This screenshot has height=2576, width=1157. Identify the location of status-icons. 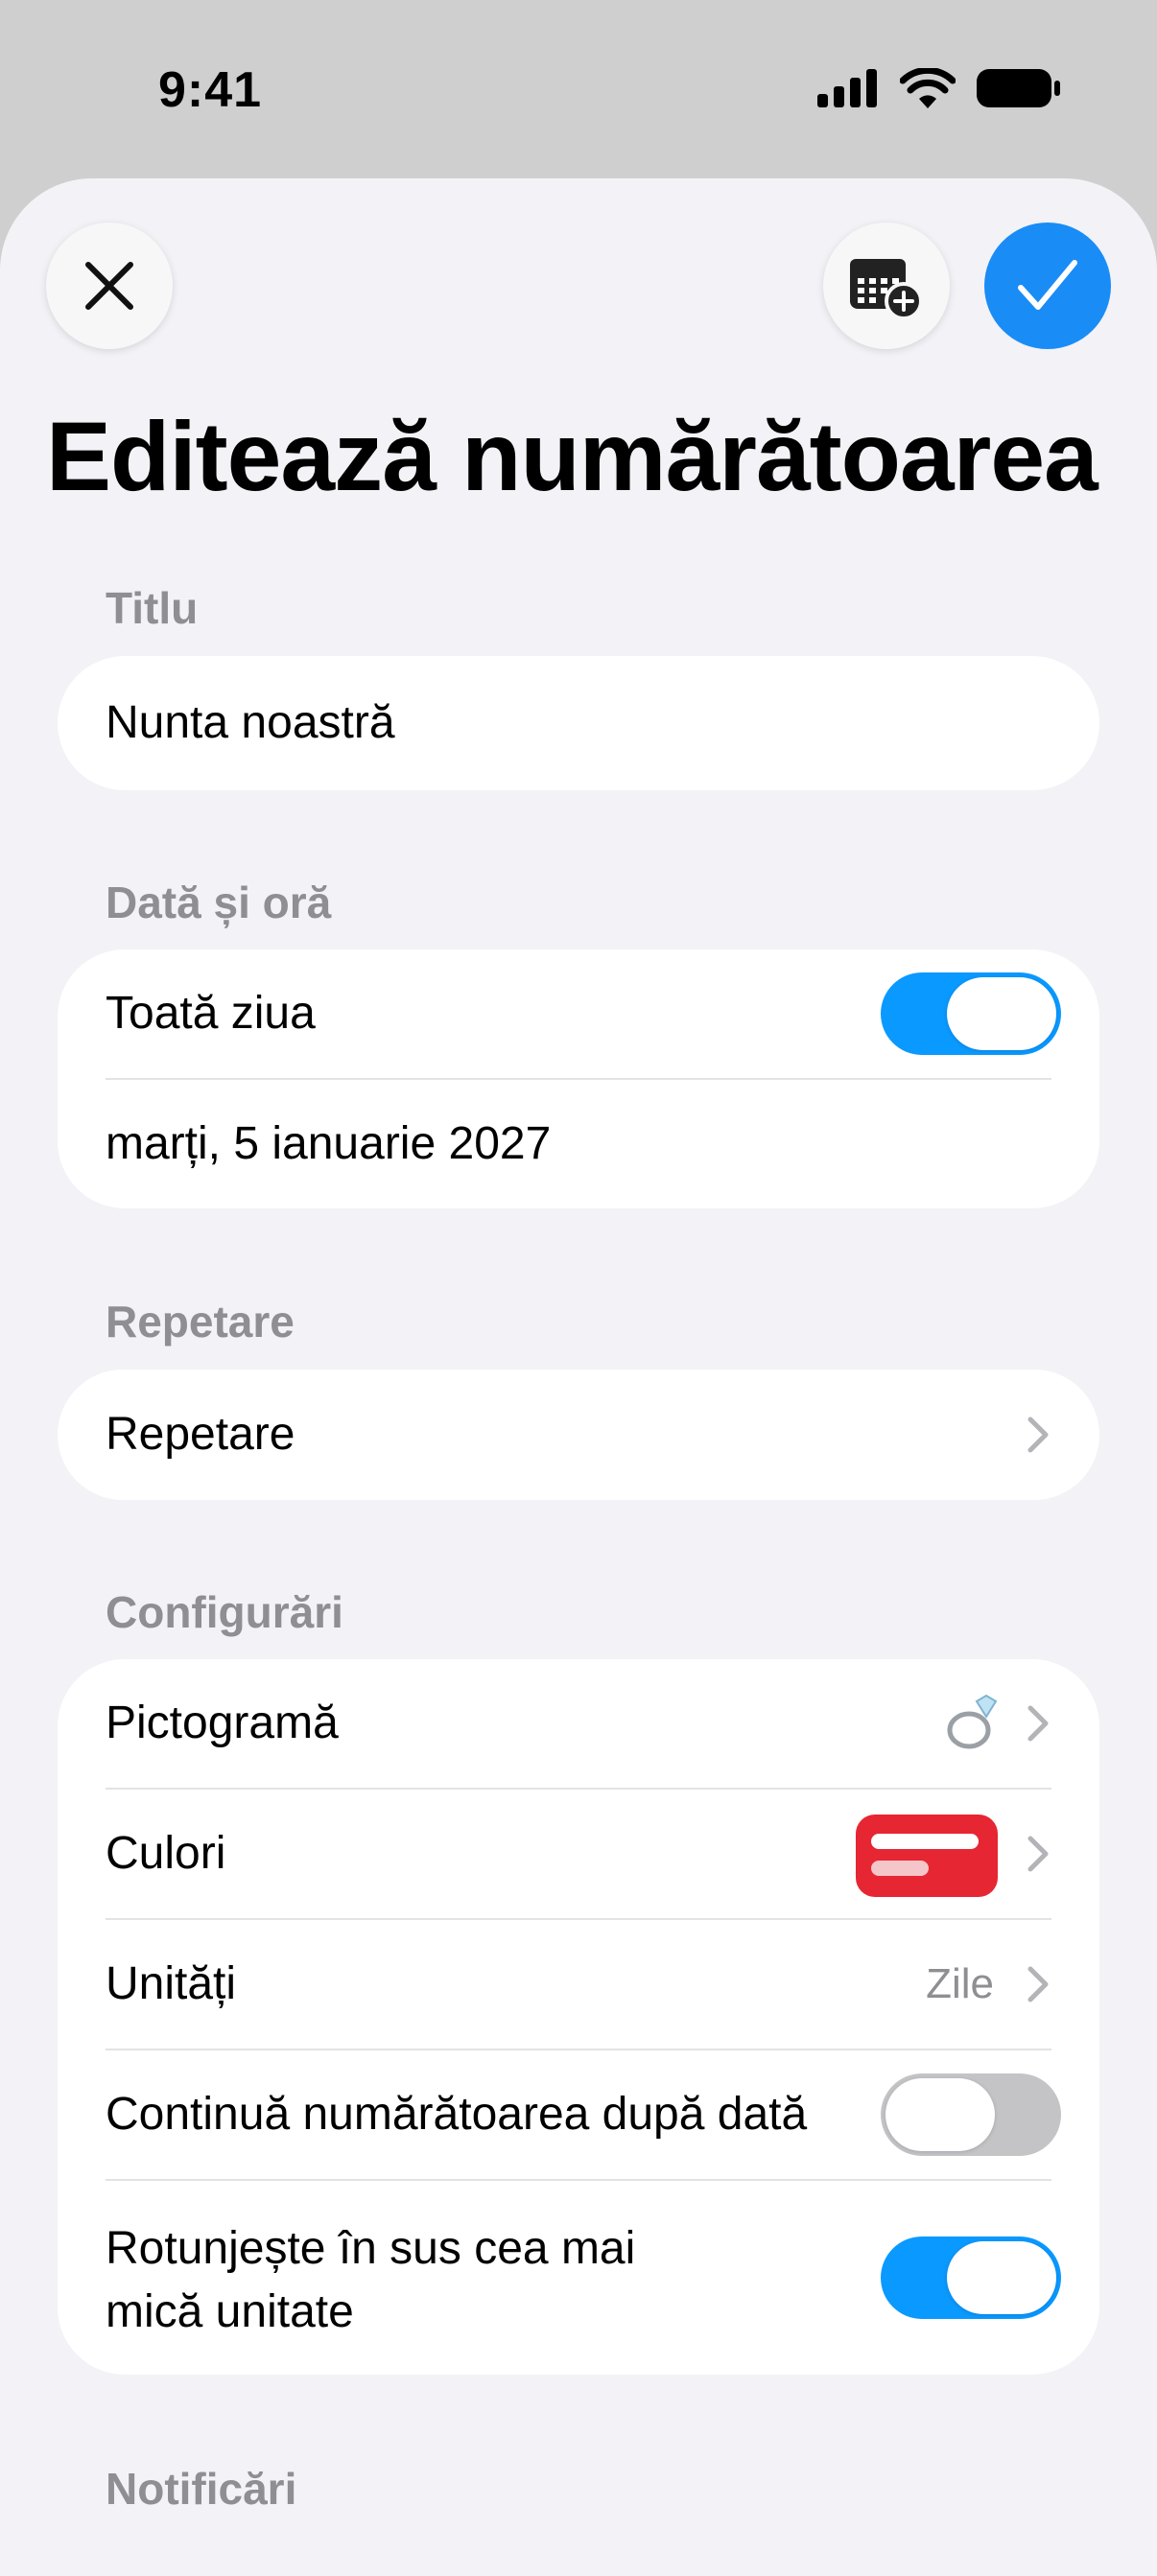
(939, 88).